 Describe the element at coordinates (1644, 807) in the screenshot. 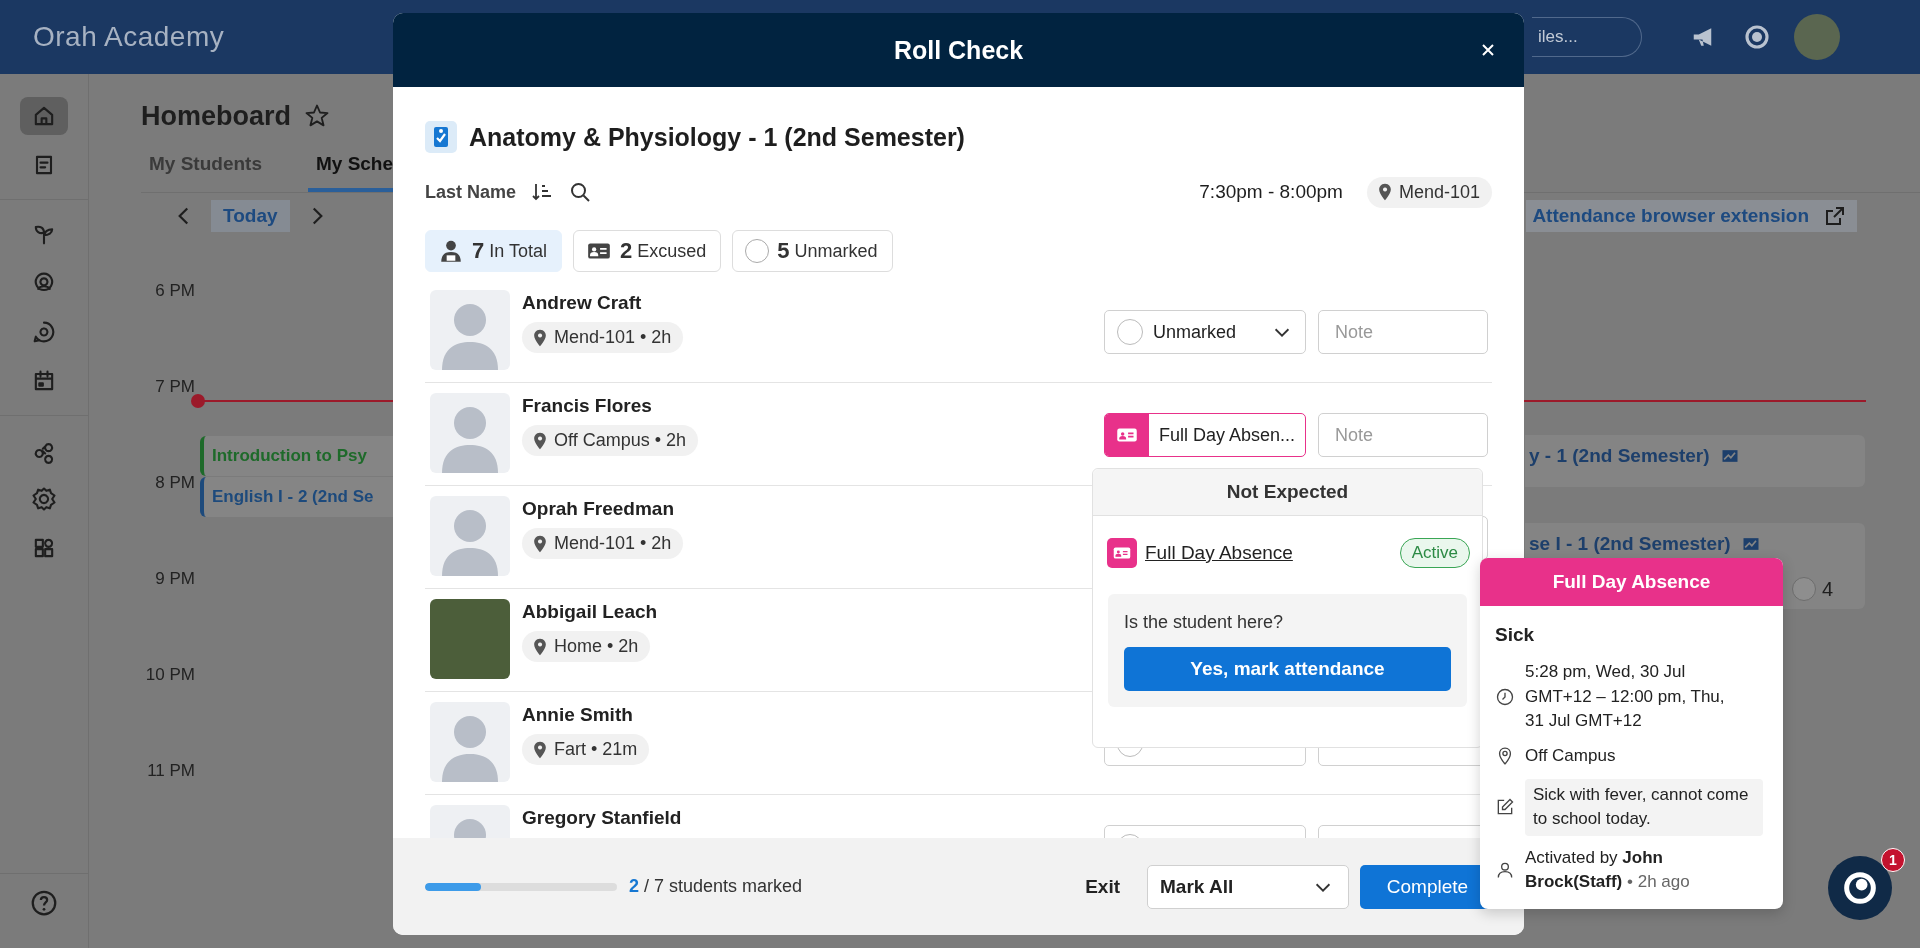

I see `absence-note: Sick with fever, cannot come to school today.` at that location.